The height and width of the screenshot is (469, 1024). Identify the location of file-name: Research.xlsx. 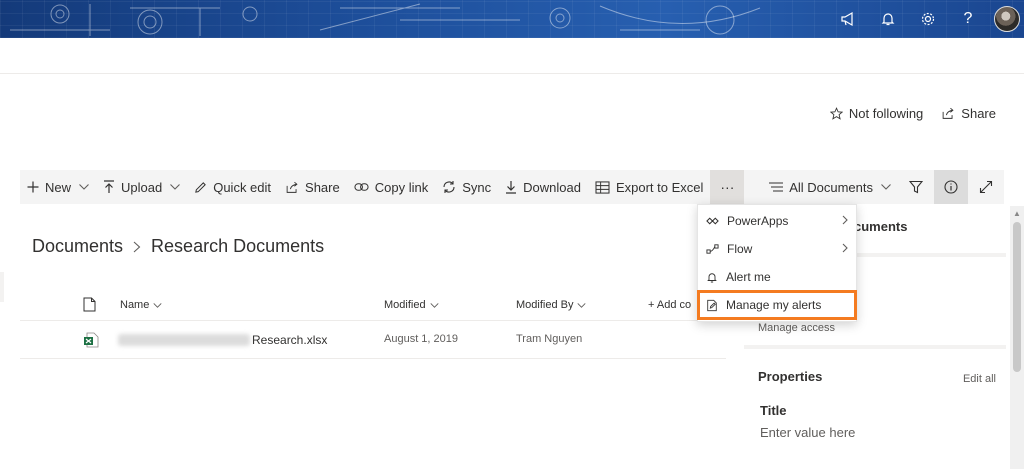
(222, 340).